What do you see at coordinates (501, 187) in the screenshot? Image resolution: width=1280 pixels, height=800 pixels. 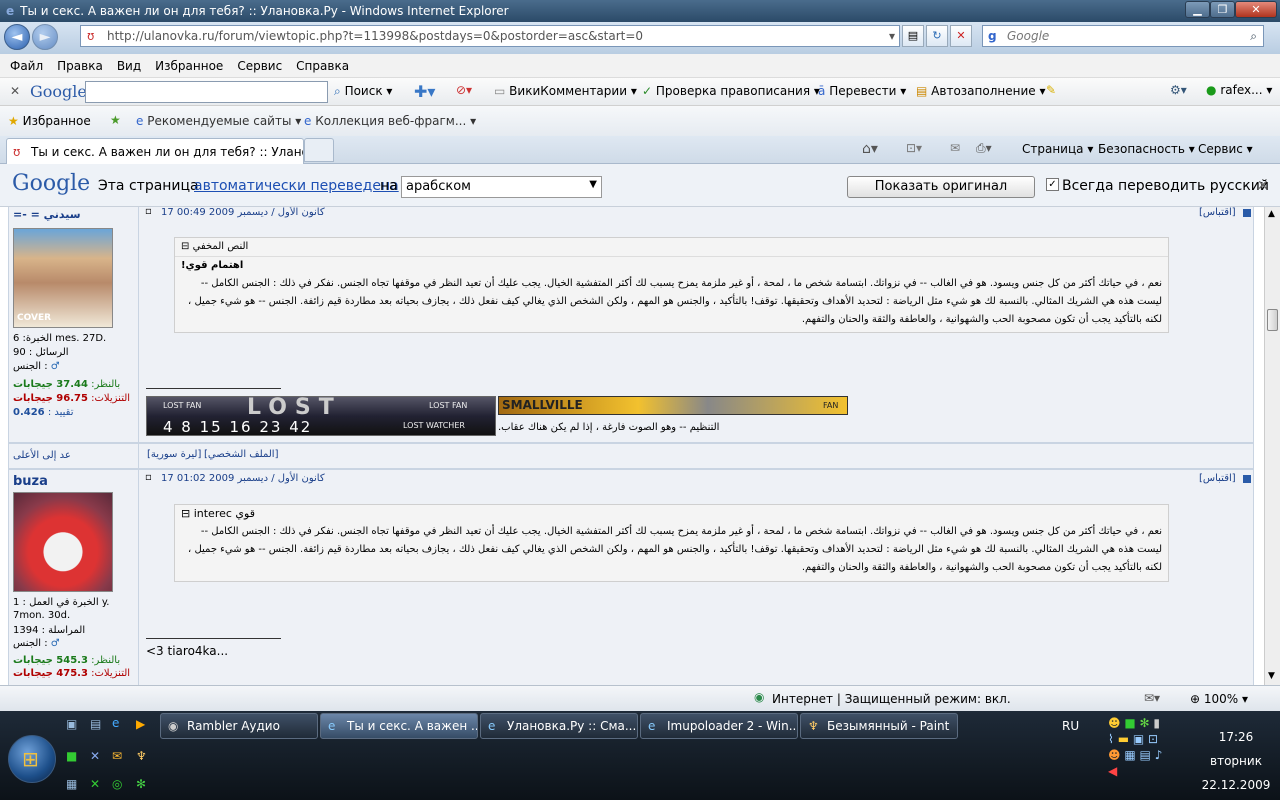 I see `language-select: арабском ▼` at bounding box center [501, 187].